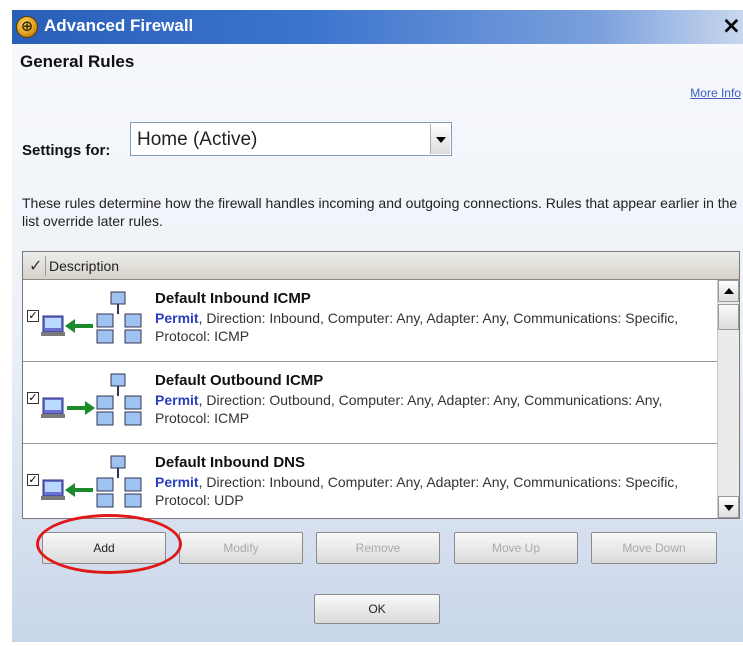  What do you see at coordinates (119, 25) in the screenshot?
I see `window-title: Advanced Firewall` at bounding box center [119, 25].